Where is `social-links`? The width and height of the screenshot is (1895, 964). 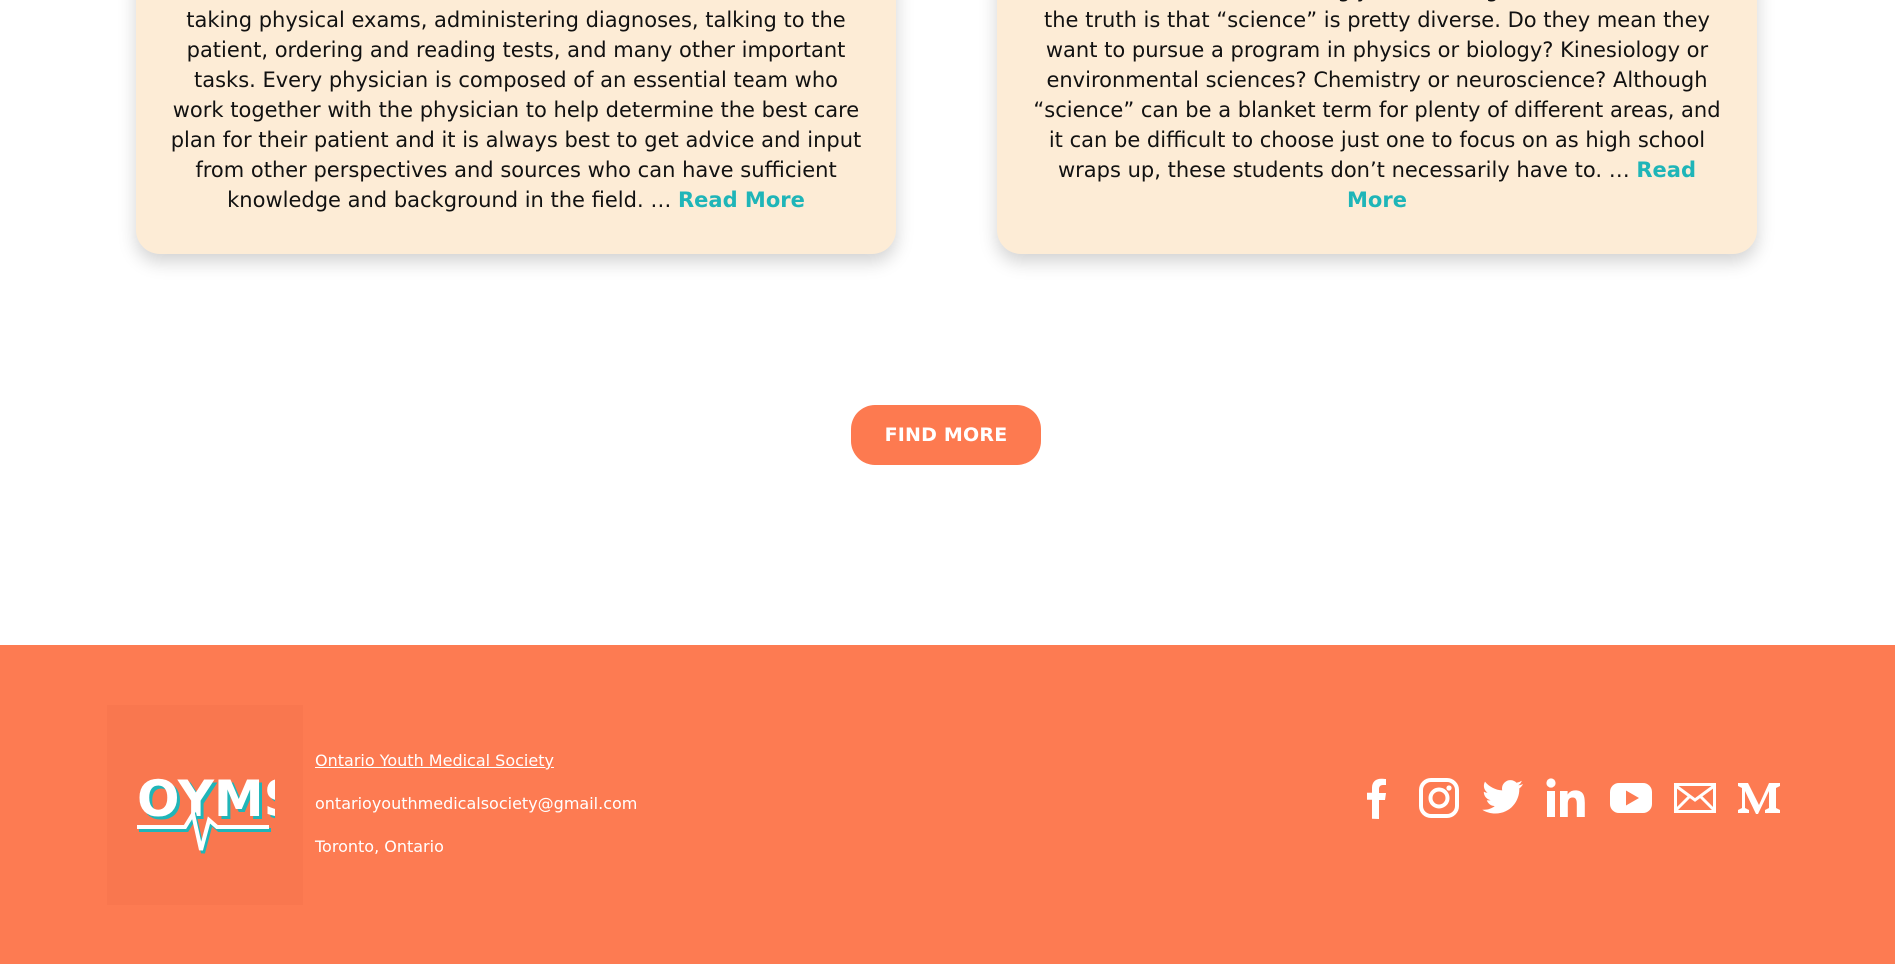 social-links is located at coordinates (1567, 798).